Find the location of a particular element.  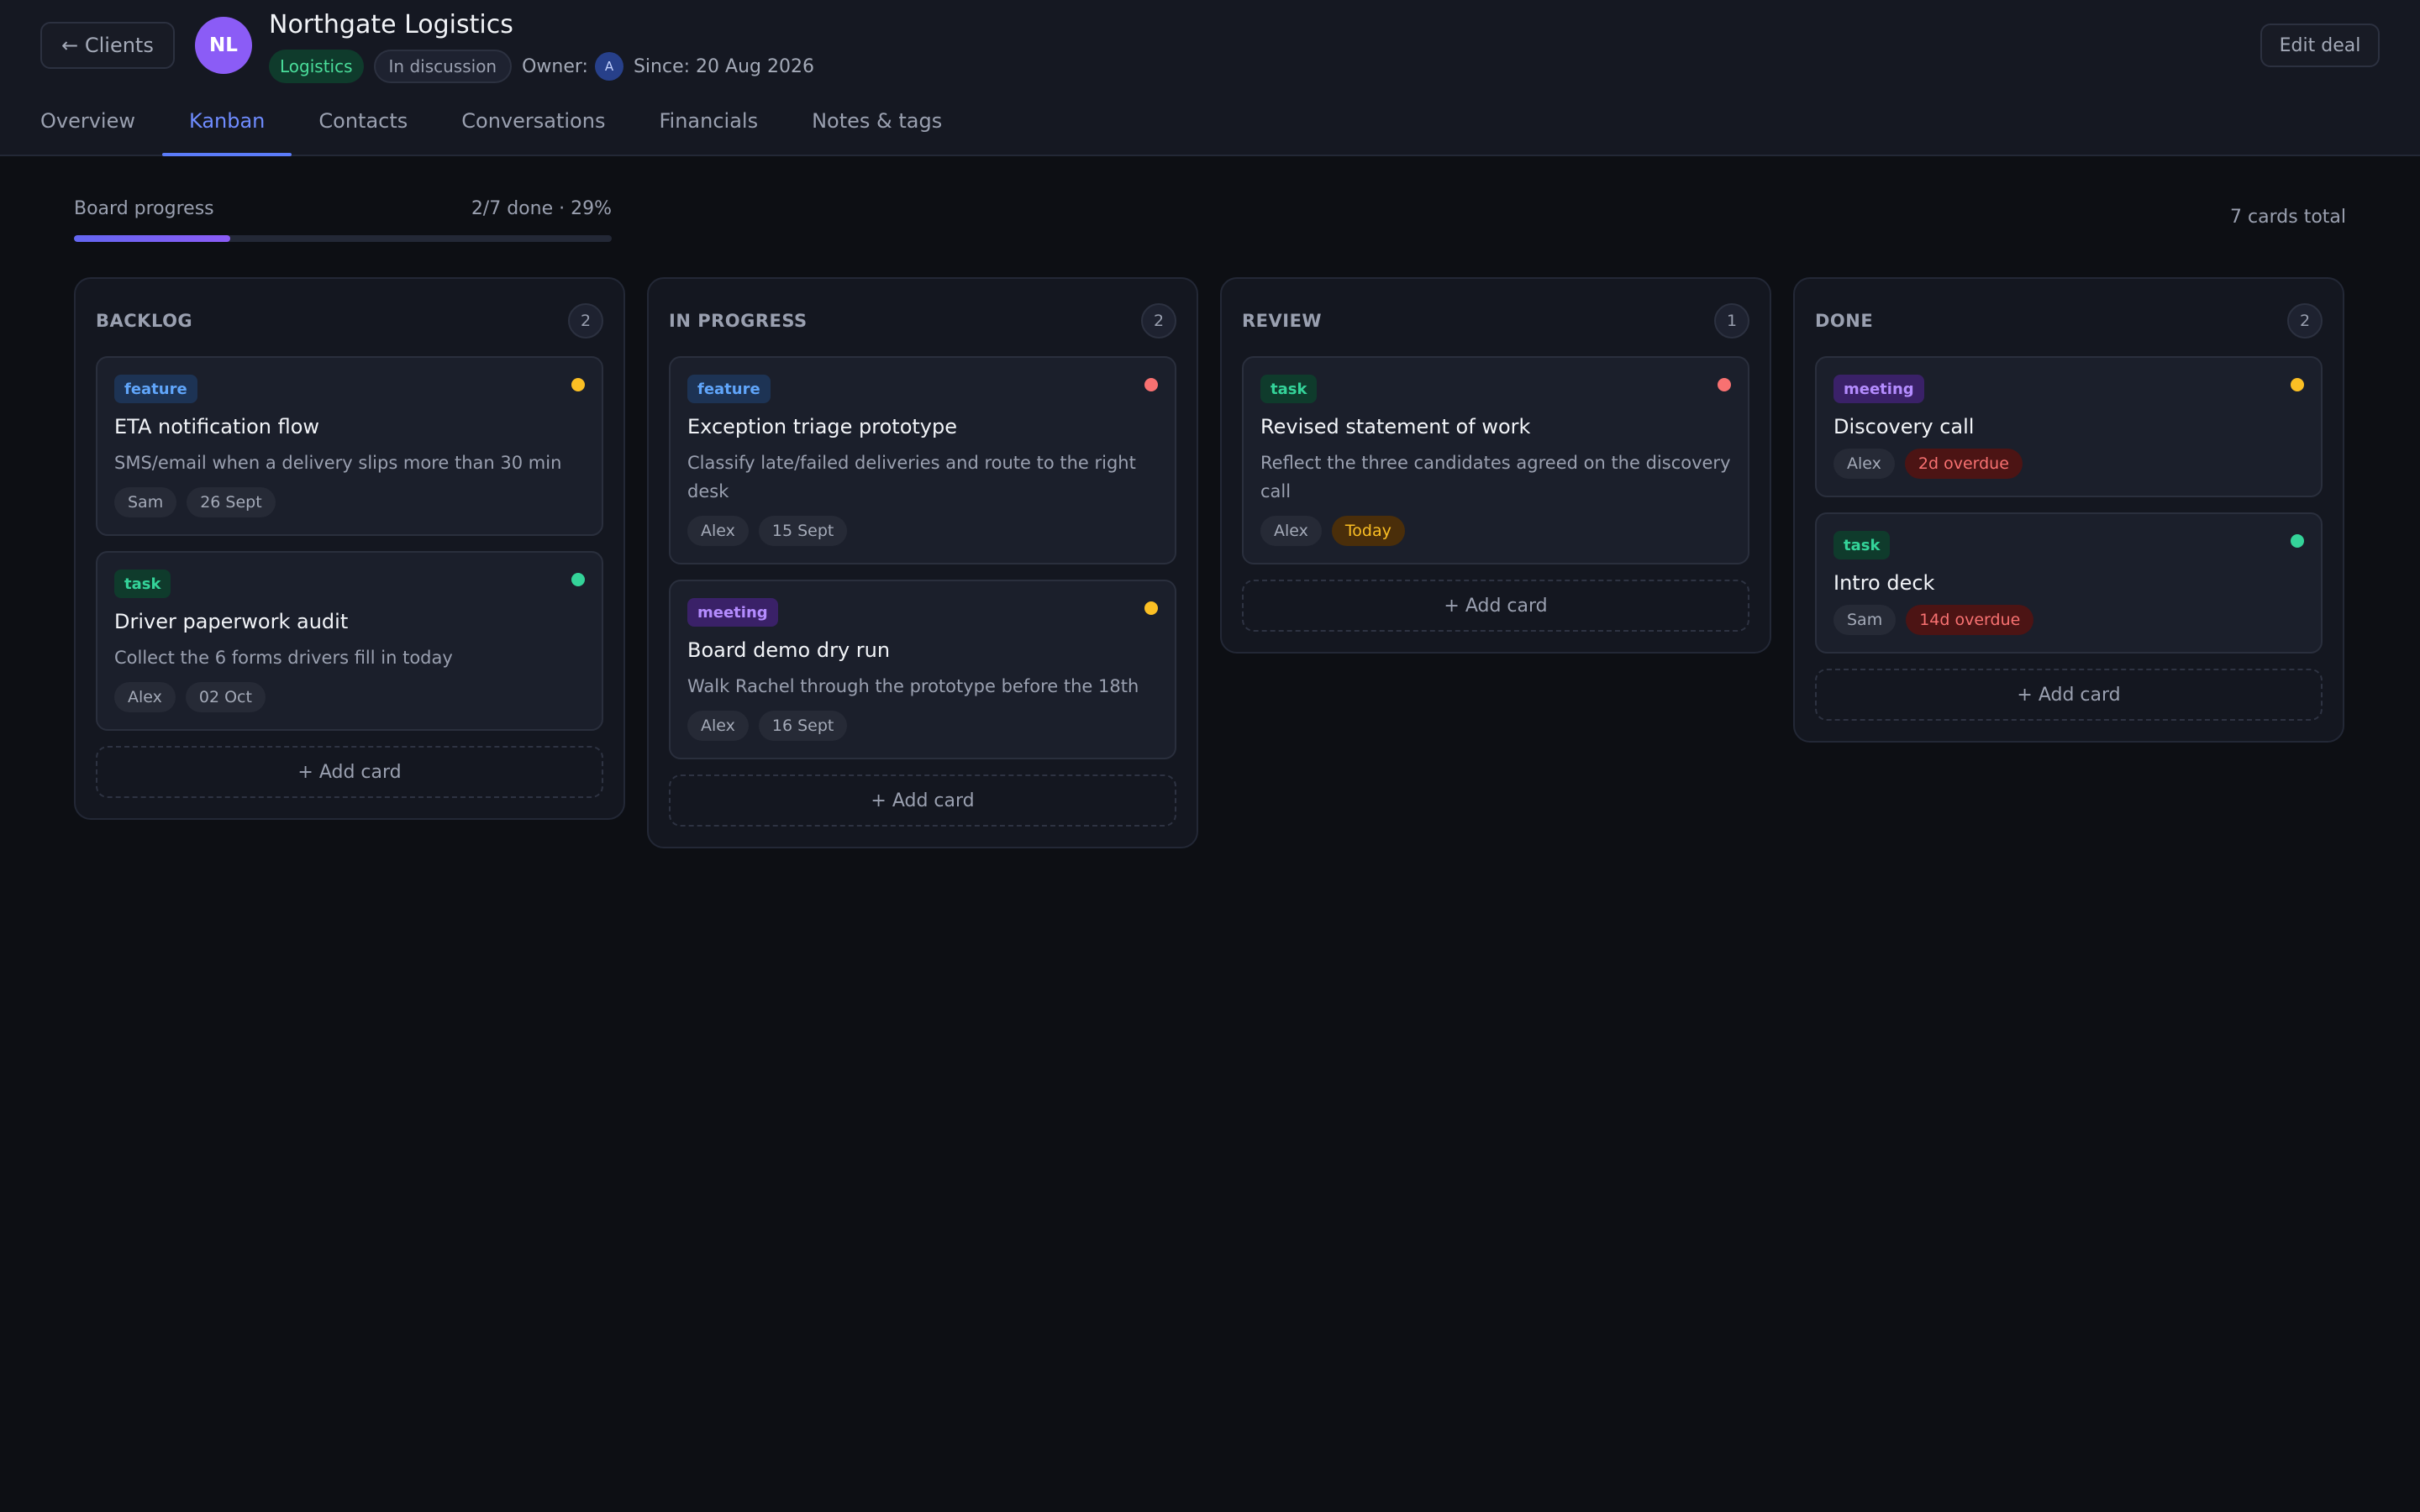

column-title: BACKLOG is located at coordinates (144, 321).